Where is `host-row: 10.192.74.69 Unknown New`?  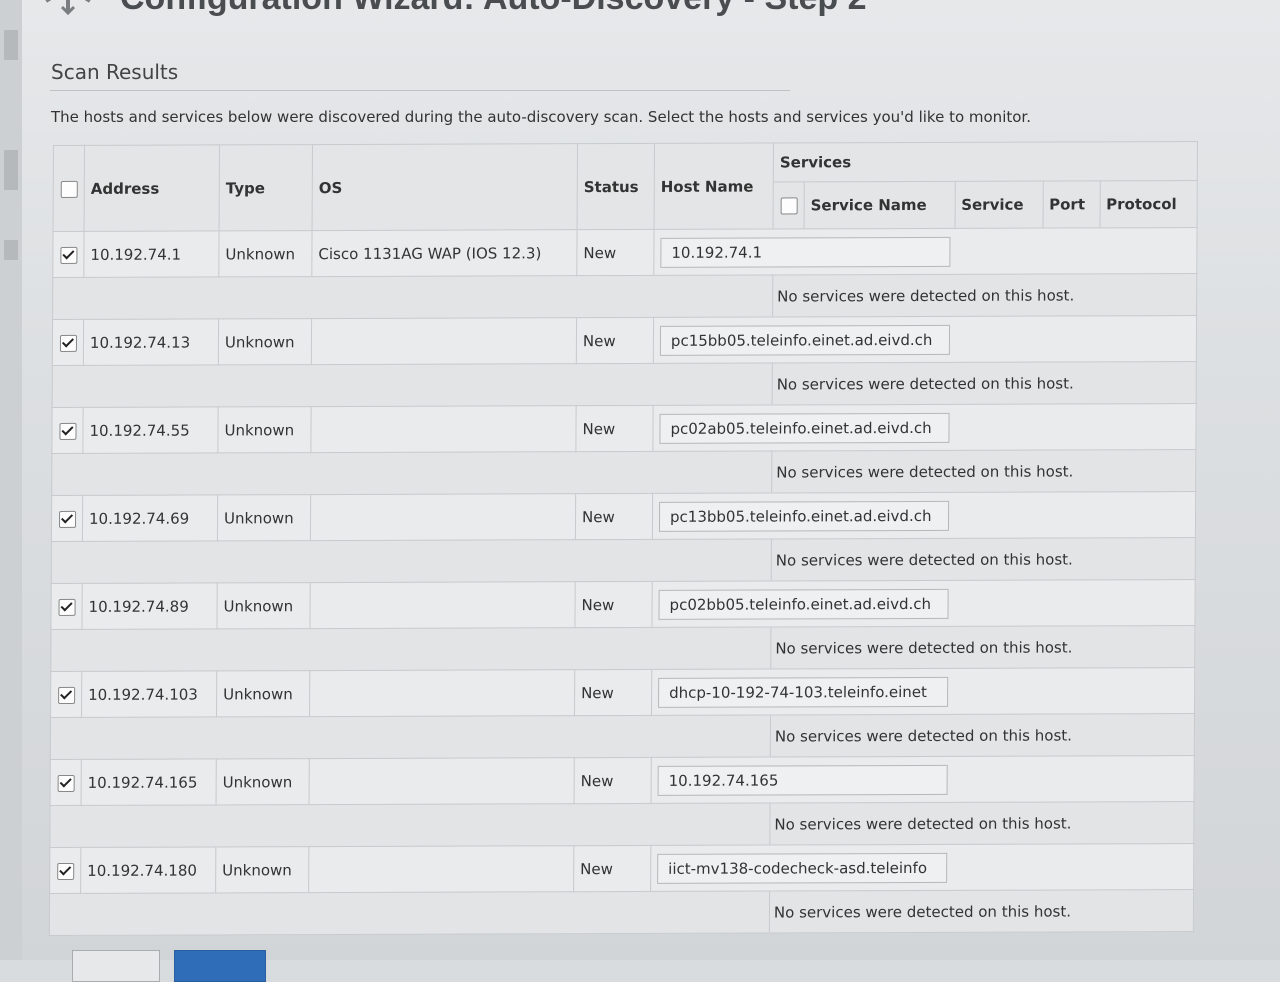 host-row: 10.192.74.69 Unknown New is located at coordinates (623, 516).